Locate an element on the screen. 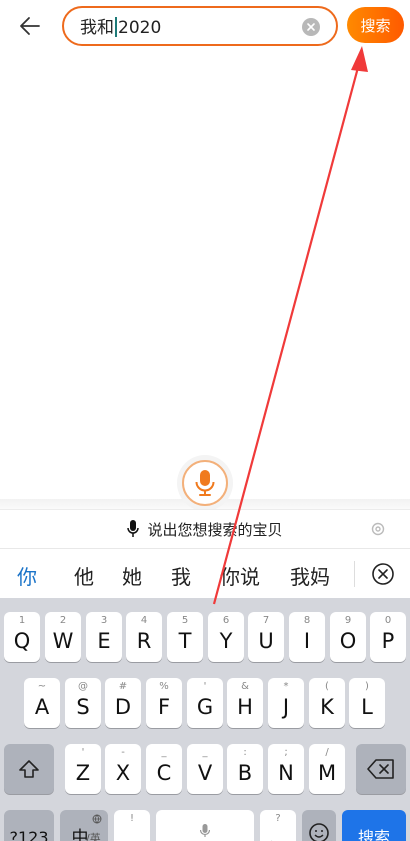 Image resolution: width=410 pixels, height=841 pixels. voice-button-backdrop is located at coordinates (205, 483).